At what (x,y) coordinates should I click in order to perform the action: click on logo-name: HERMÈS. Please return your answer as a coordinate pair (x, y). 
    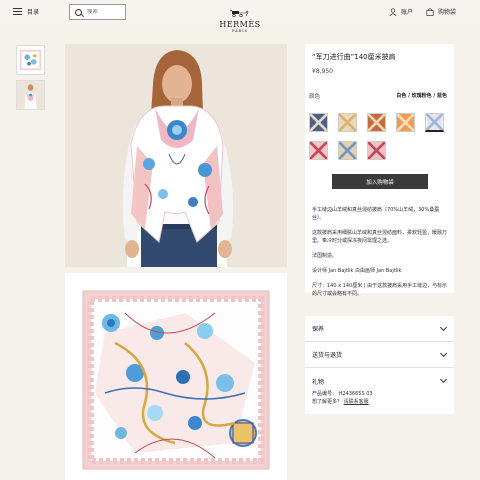
    Looking at the image, I should click on (240, 24).